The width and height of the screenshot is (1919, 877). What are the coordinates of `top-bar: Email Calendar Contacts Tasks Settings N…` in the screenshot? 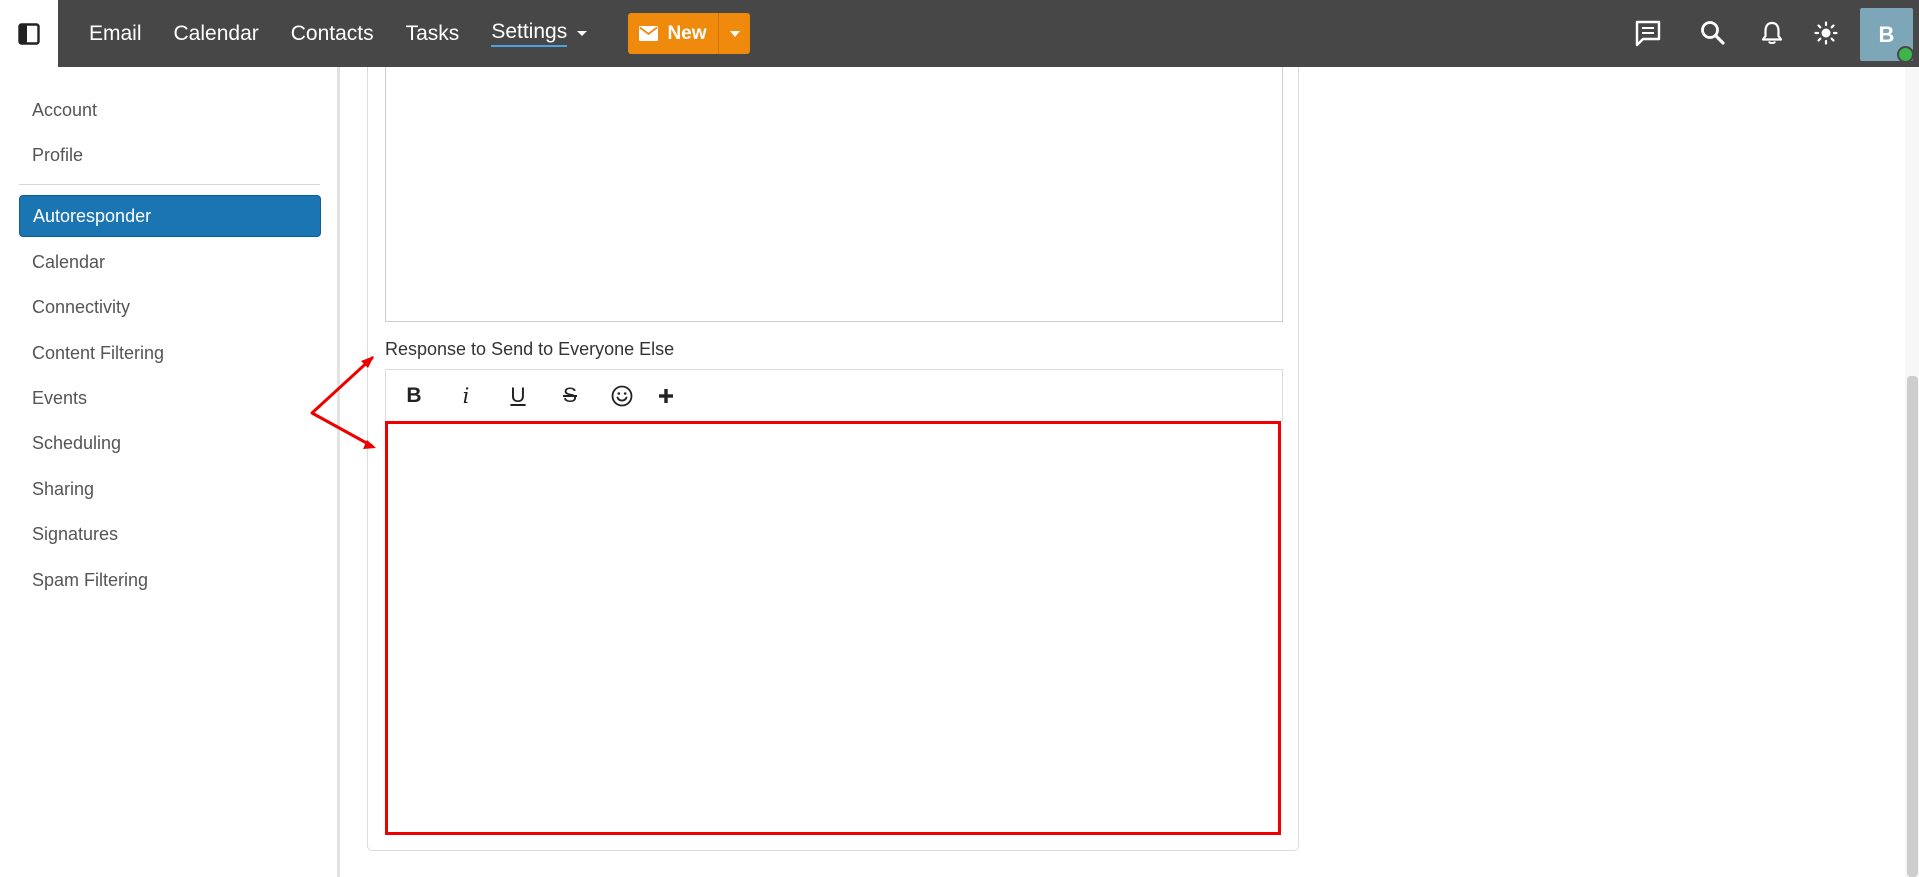 It's located at (959, 33).